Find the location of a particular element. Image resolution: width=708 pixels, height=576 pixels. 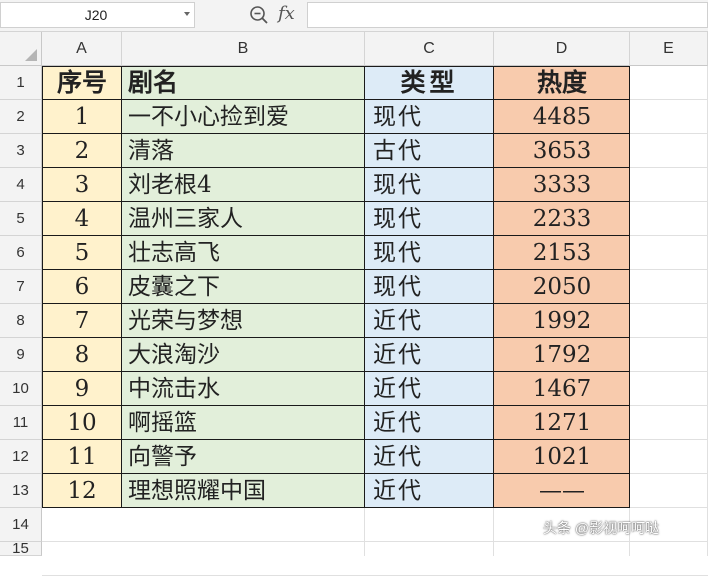

cell-title: 中流击水 is located at coordinates (243, 389).